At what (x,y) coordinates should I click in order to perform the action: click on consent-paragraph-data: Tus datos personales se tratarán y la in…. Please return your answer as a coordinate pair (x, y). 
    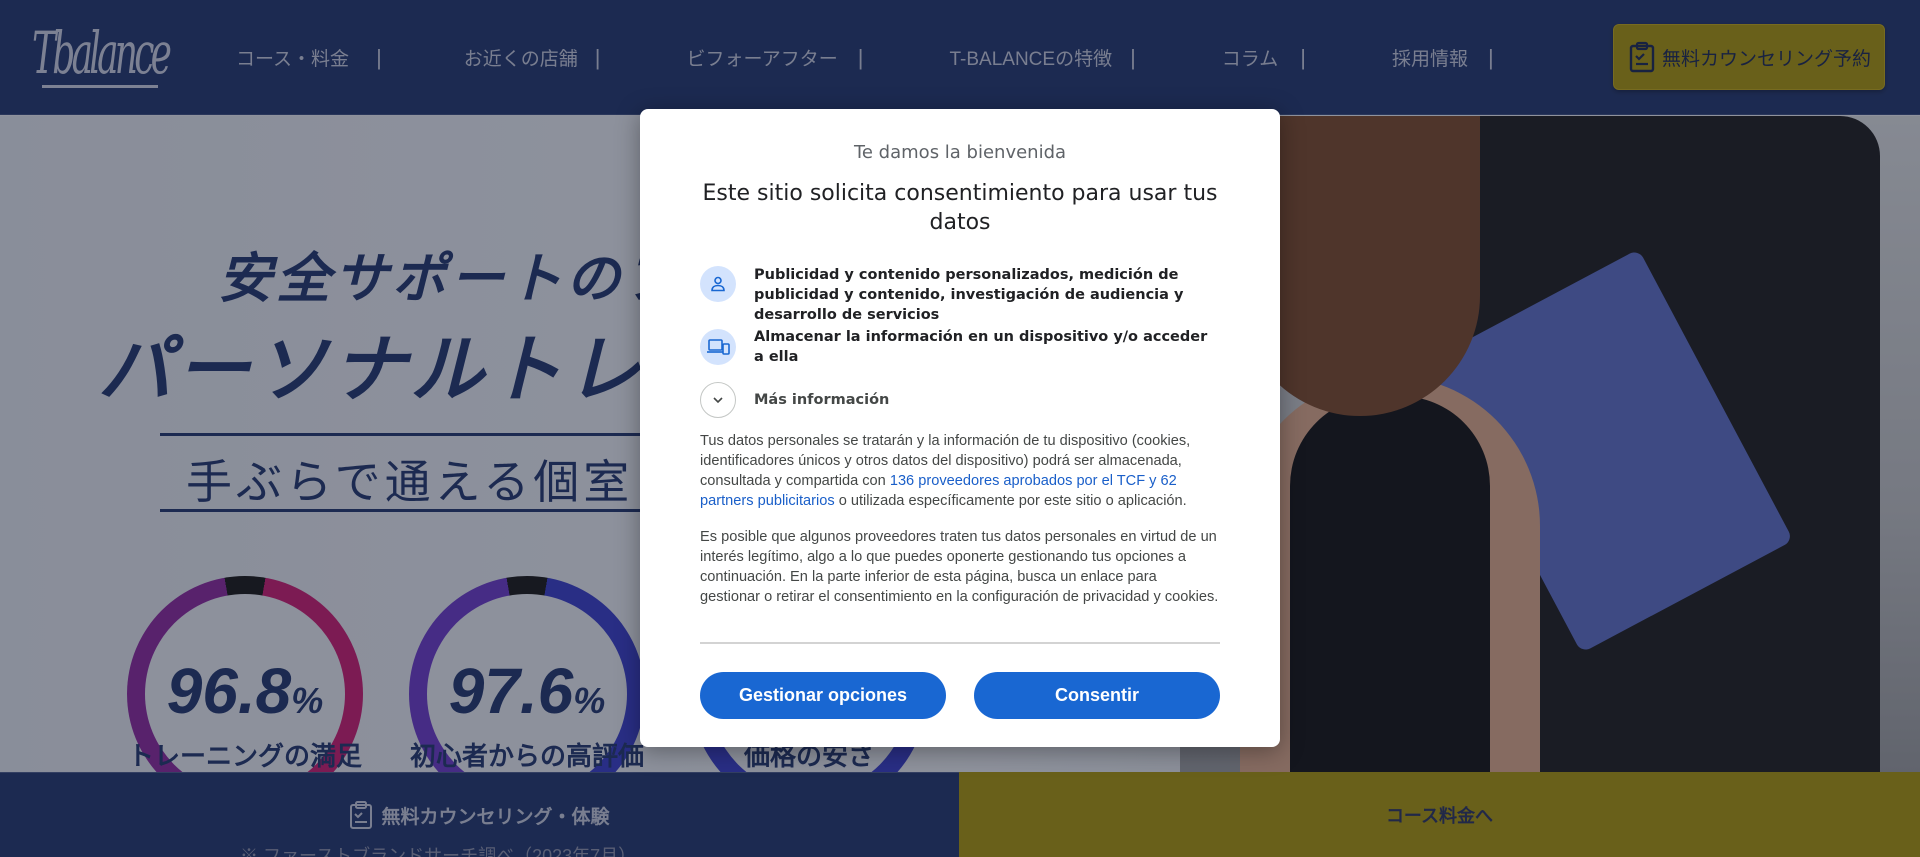
    Looking at the image, I should click on (960, 471).